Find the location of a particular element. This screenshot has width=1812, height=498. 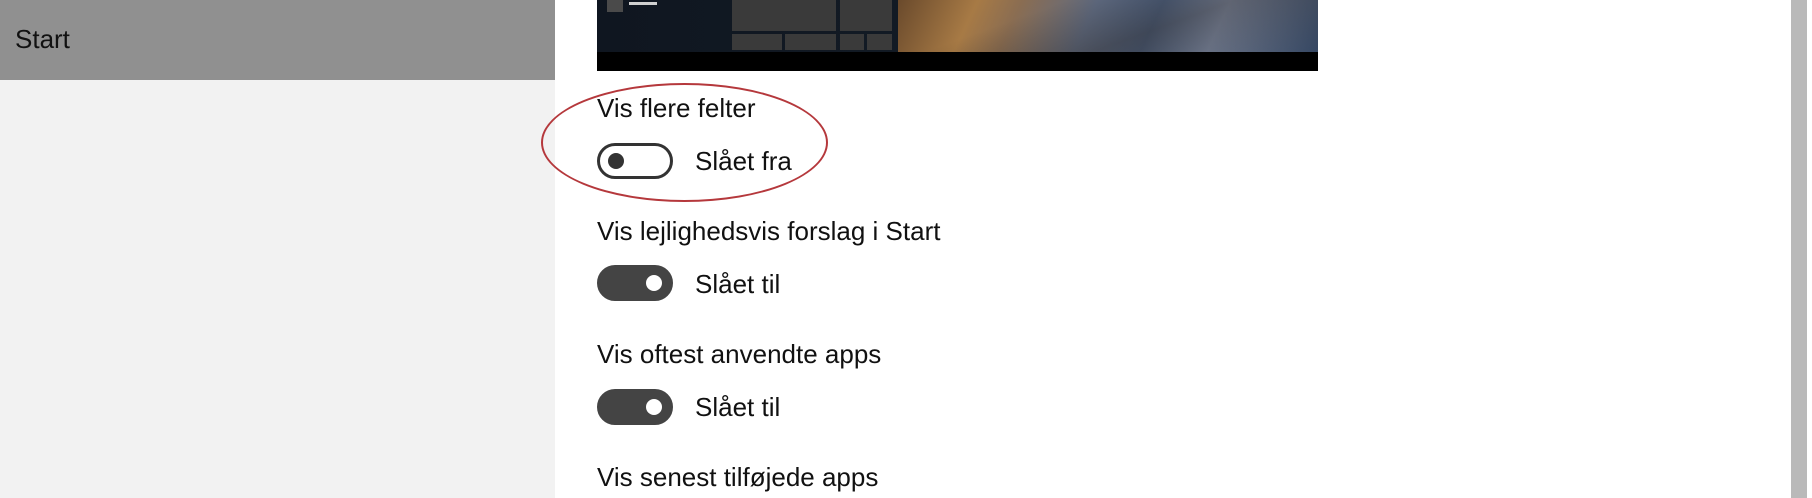

setting-label-recently-added: Vis senest tilføjede apps is located at coordinates (738, 477).